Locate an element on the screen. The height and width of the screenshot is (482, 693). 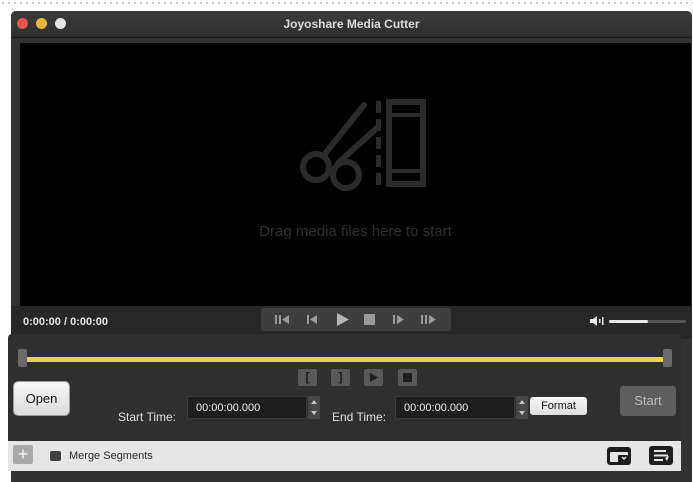
format-button: Format is located at coordinates (558, 406).